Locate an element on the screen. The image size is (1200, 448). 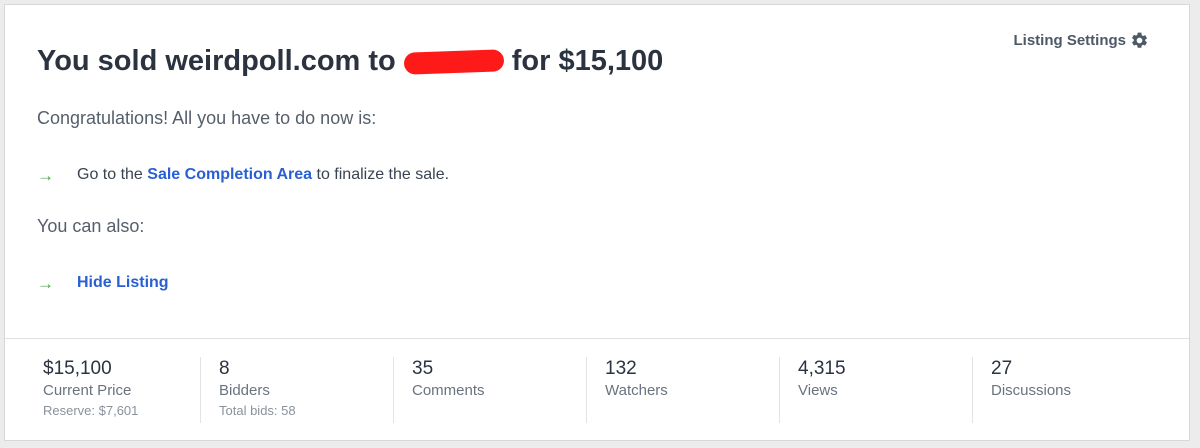
sale-completion-link: Sale Completion Area is located at coordinates (229, 175).